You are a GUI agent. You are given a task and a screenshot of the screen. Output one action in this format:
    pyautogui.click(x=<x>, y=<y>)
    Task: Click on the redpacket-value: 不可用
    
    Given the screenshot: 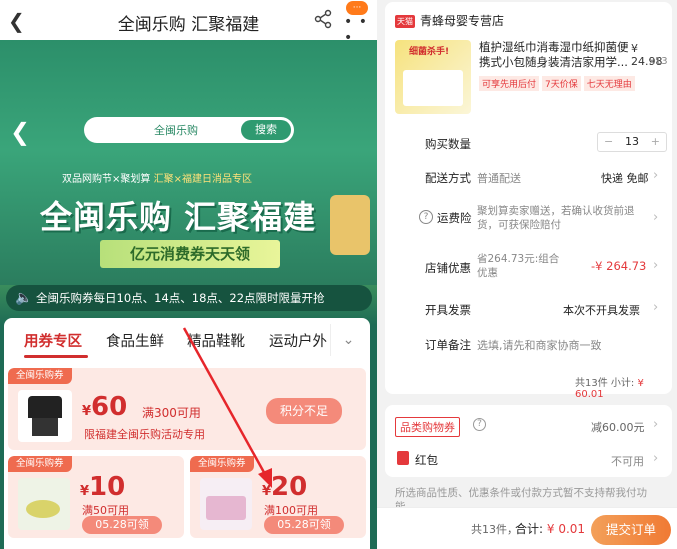 What is the action you would take?
    pyautogui.click(x=627, y=461)
    